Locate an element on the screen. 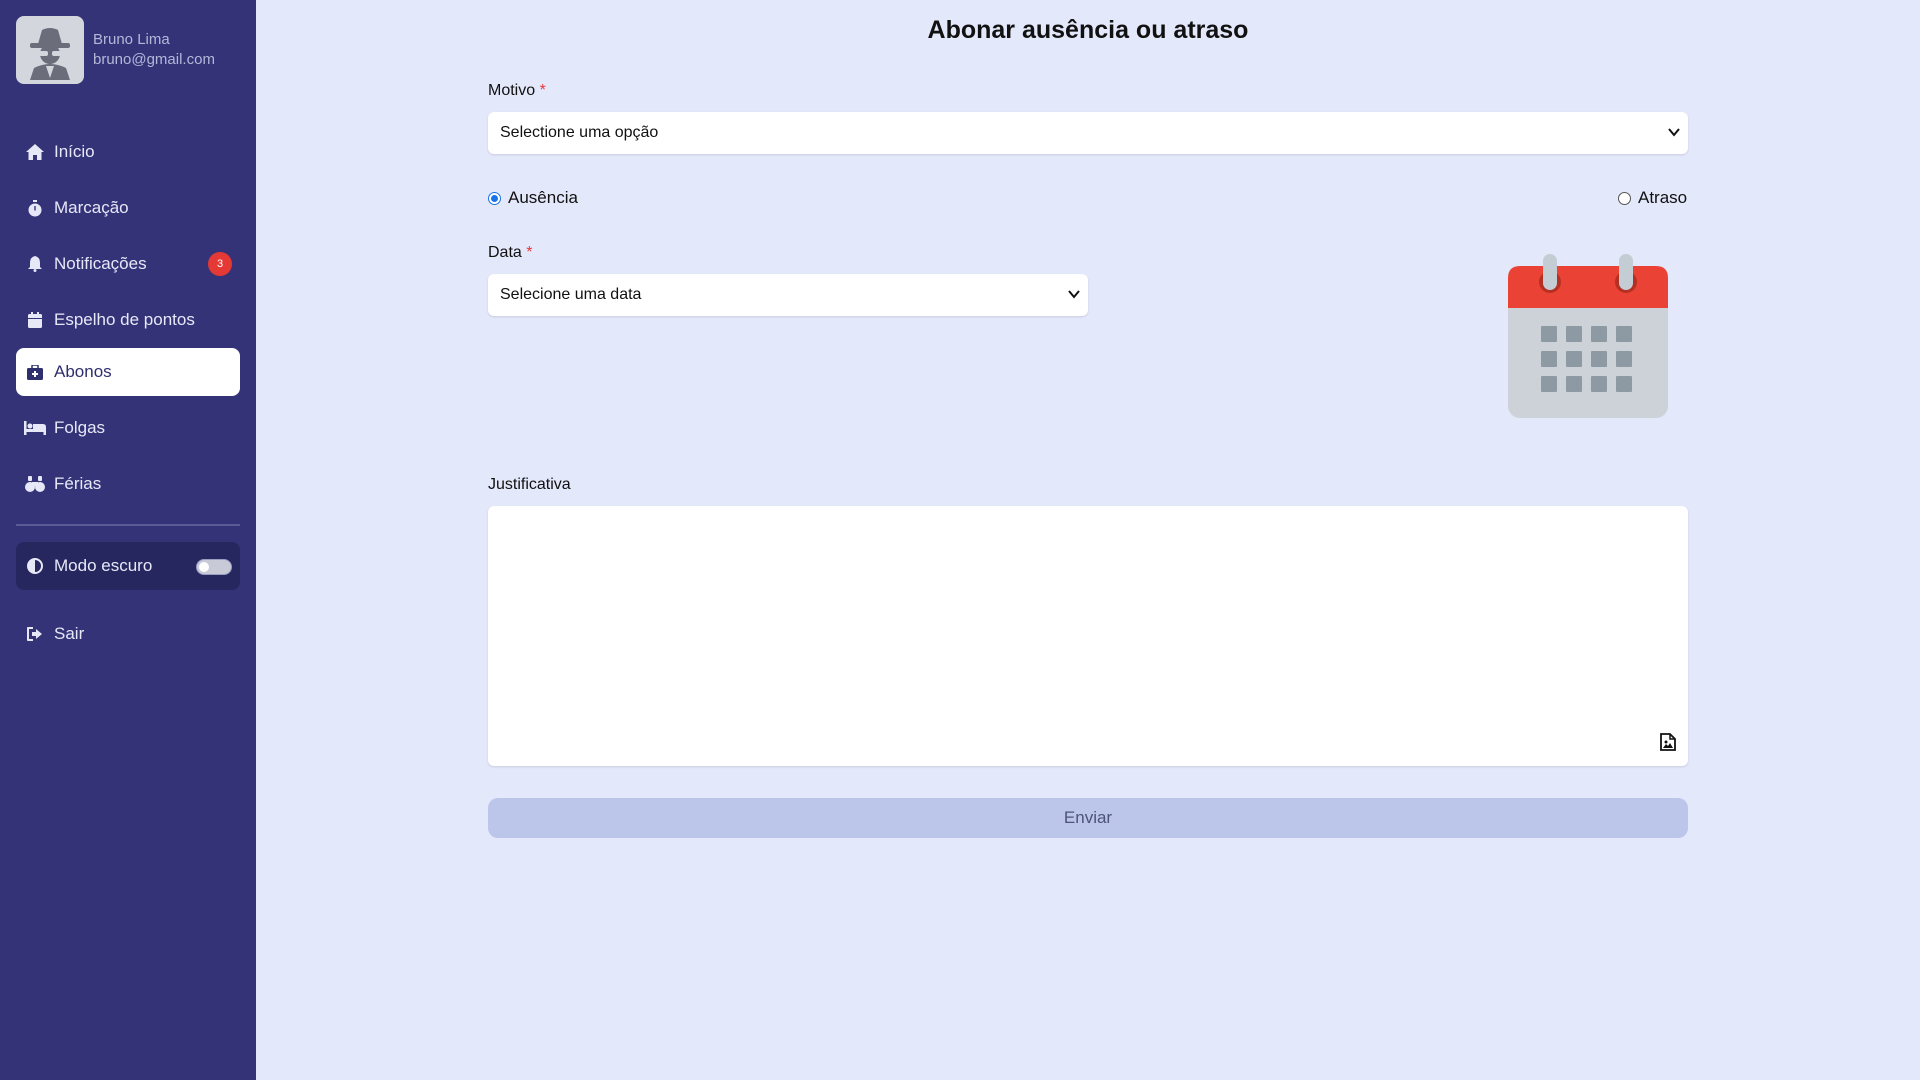 The image size is (1920, 1080). sidebar-item-inicio: Início is located at coordinates (128, 152).